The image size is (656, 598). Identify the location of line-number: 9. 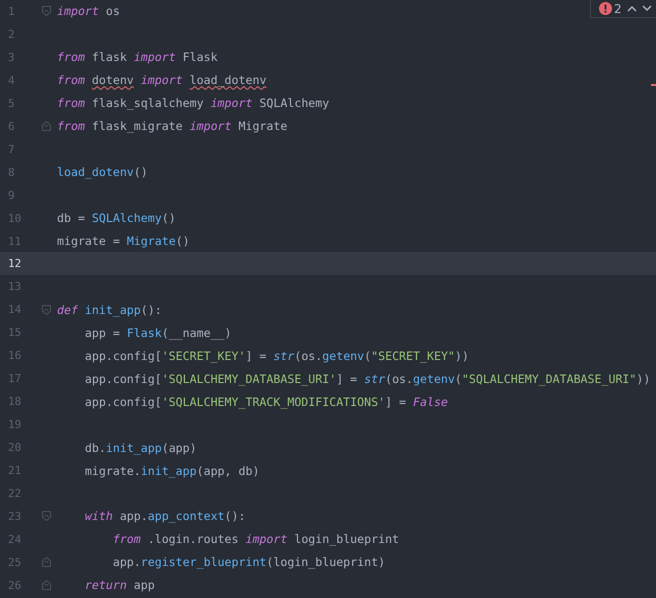
(11, 195).